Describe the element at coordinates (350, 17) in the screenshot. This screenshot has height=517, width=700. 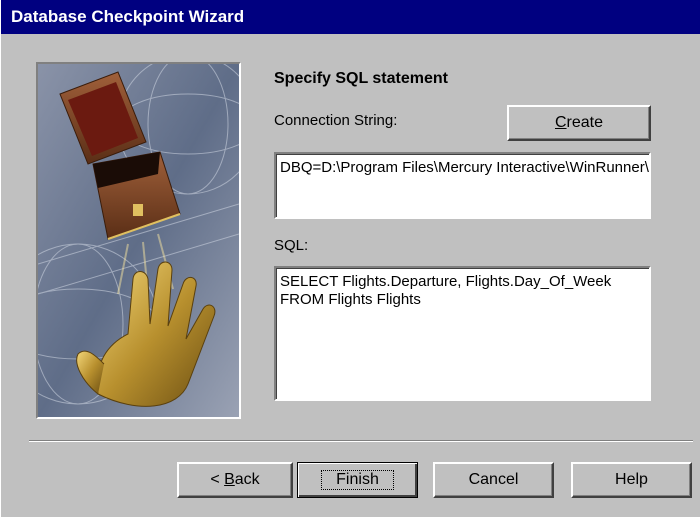
I see `title-bar: Database Checkpoint Wizard` at that location.